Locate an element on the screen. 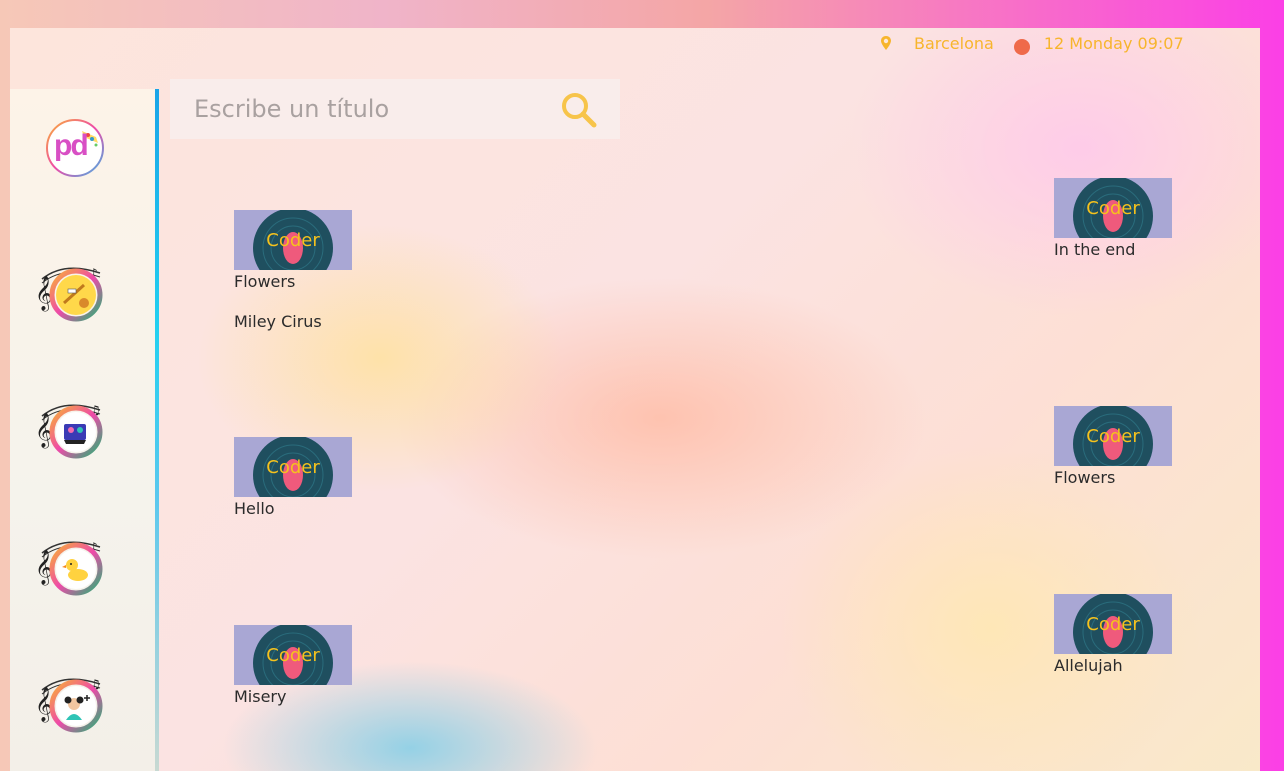 This screenshot has height=771, width=1284. song-artist: Miley Cirus is located at coordinates (278, 321).